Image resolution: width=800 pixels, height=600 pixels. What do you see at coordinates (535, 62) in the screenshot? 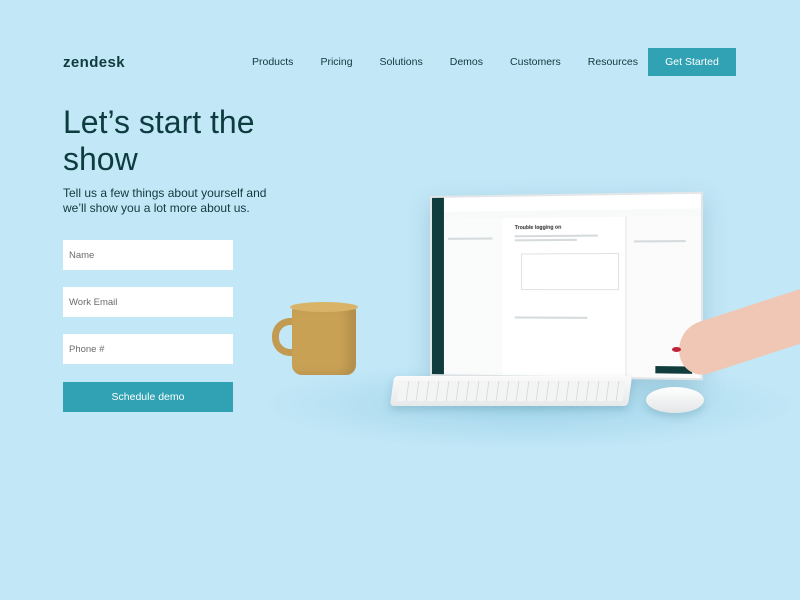
I see `nav-customers: Customers` at bounding box center [535, 62].